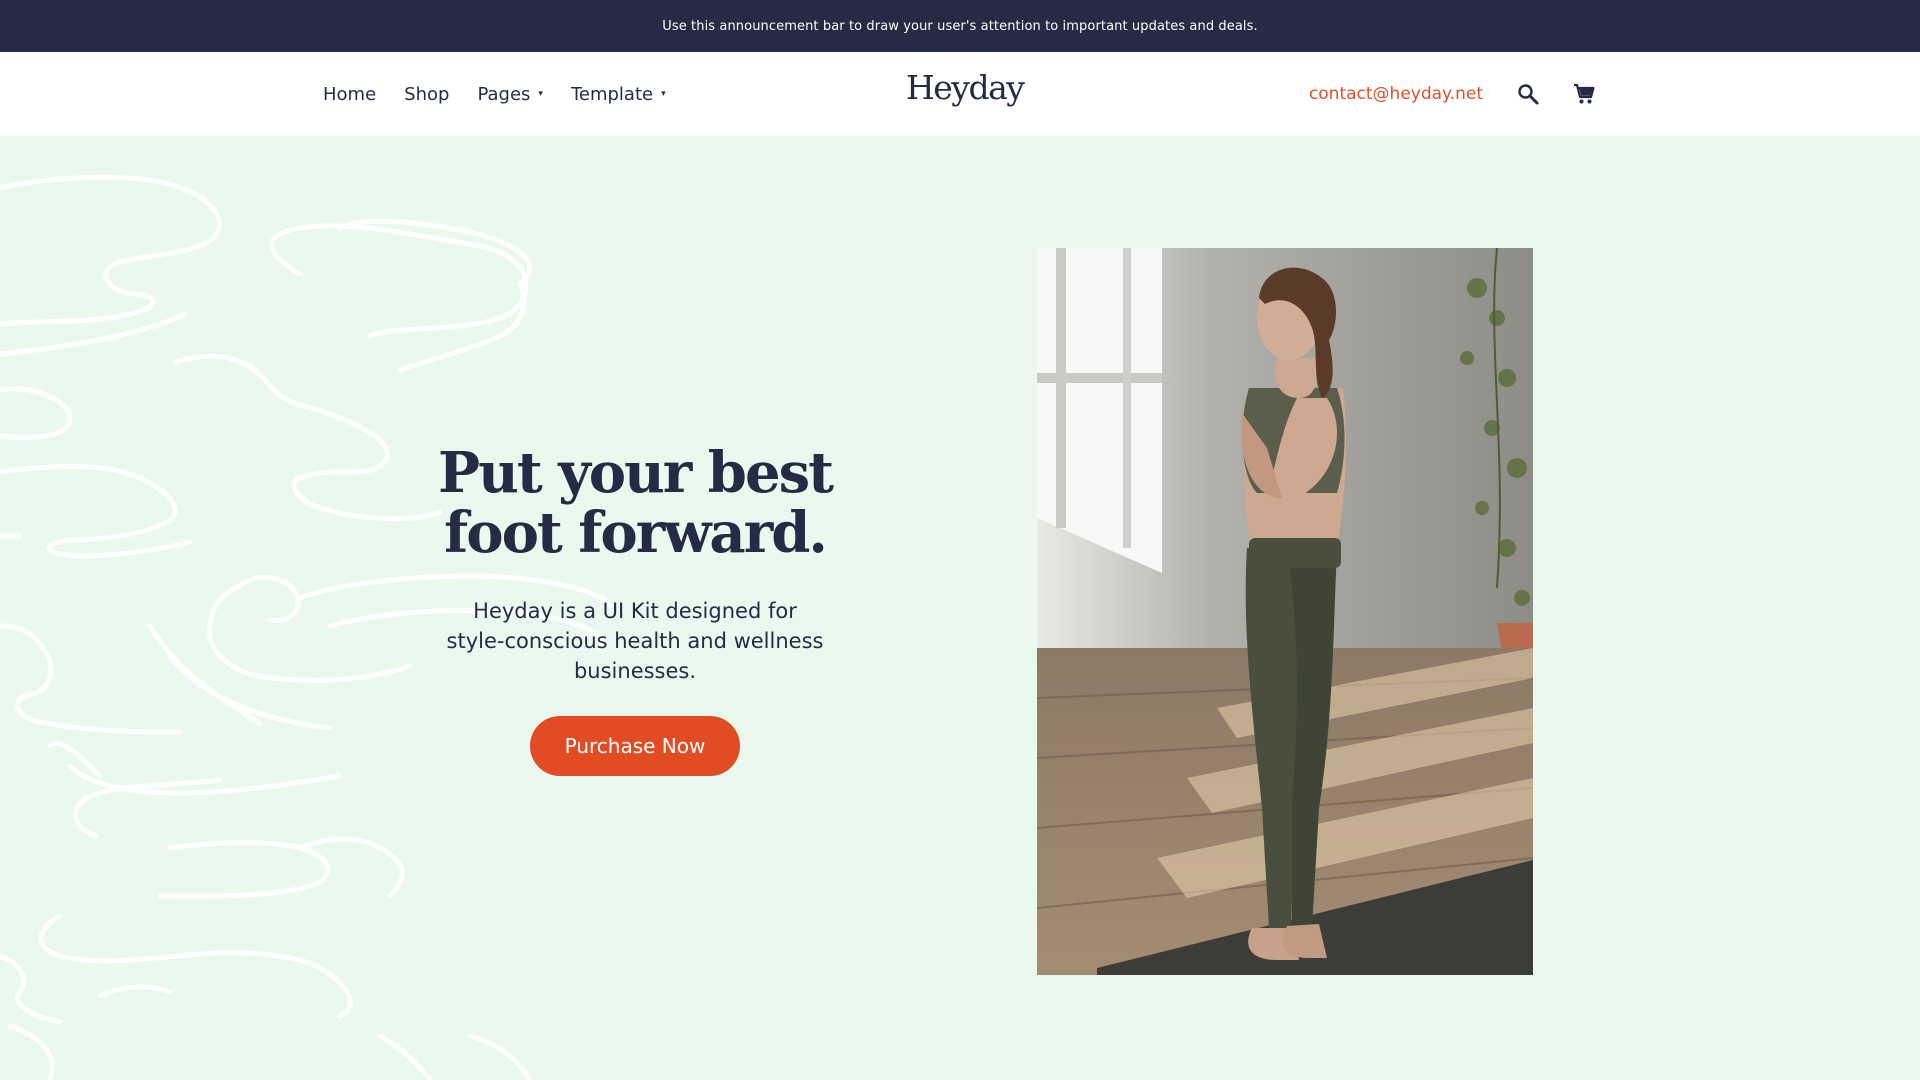 The height and width of the screenshot is (1080, 1920). Describe the element at coordinates (1584, 94) in the screenshot. I see `cart-icon` at that location.